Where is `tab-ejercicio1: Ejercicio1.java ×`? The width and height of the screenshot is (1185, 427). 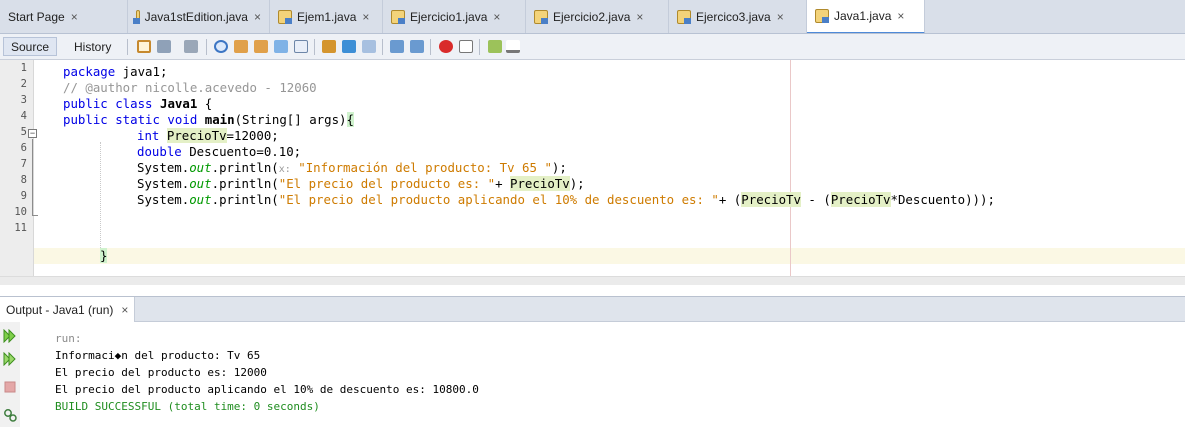
tab-ejercicio1: Ejercicio1.java × is located at coordinates (454, 16).